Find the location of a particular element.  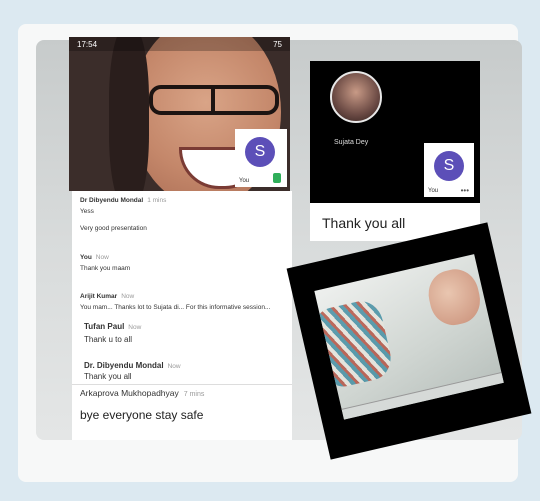

status-time: 17:54 is located at coordinates (87, 44).